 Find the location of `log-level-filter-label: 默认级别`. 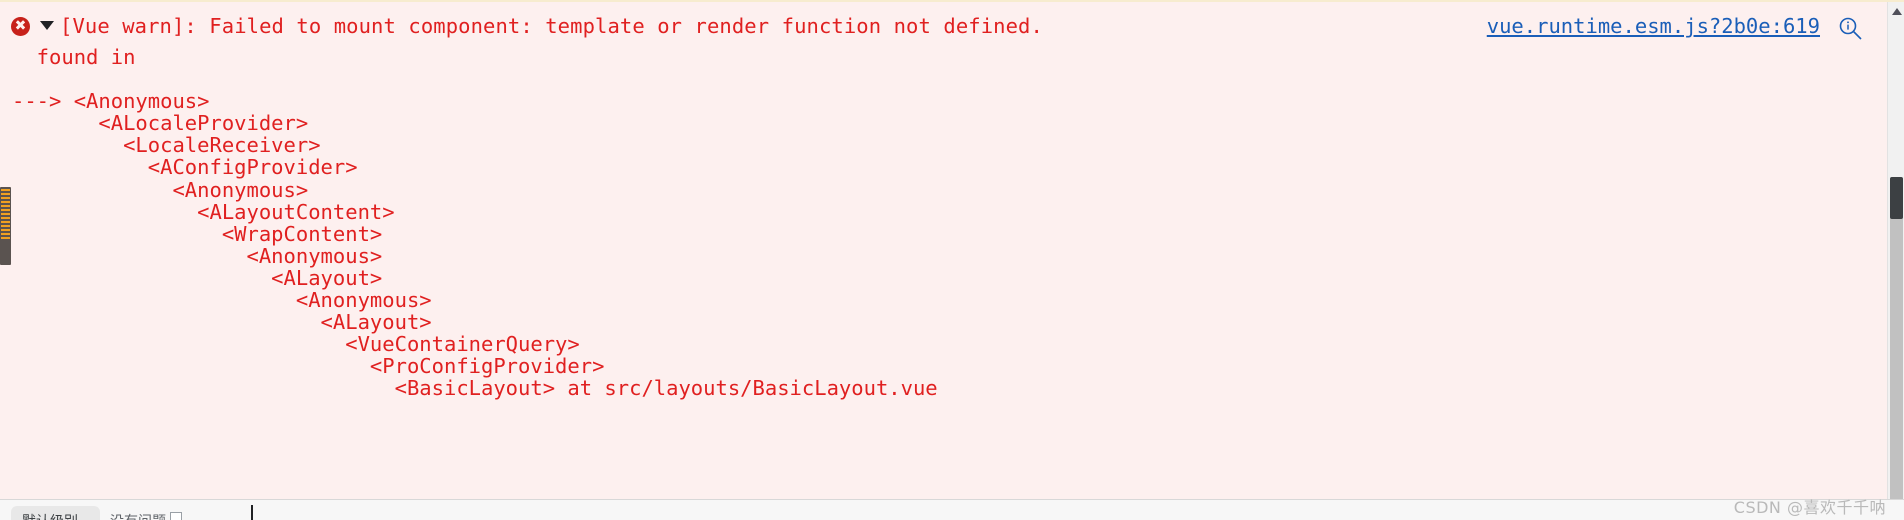

log-level-filter-label: 默认级别 is located at coordinates (50, 515).